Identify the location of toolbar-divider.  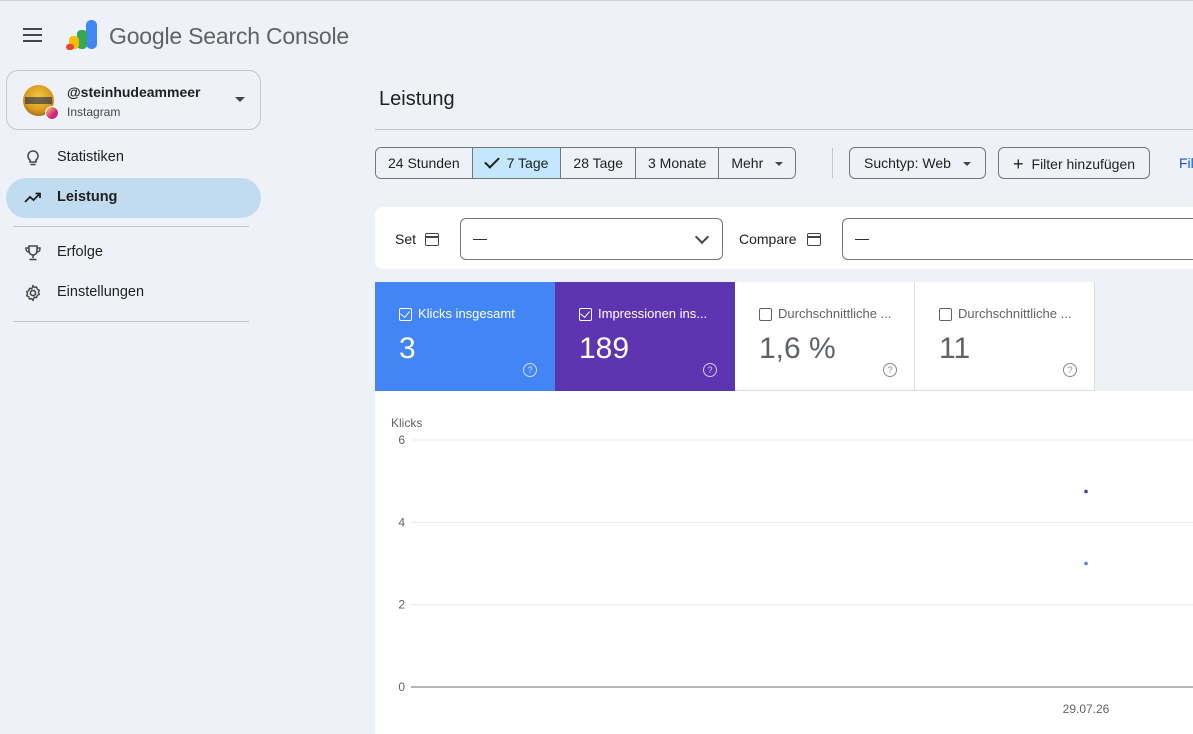
(832, 163).